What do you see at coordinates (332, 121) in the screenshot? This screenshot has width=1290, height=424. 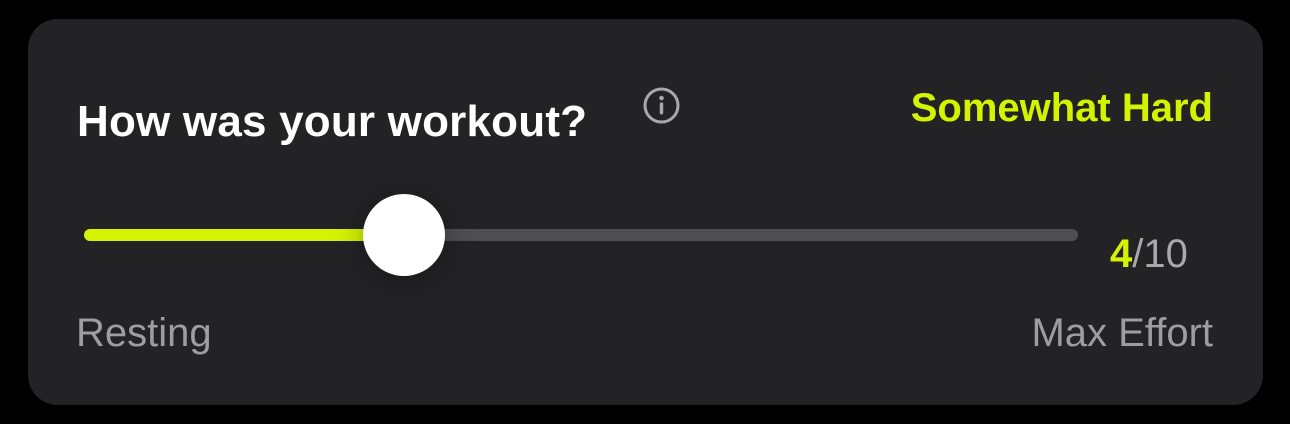 I see `question-title: How was your workout?` at bounding box center [332, 121].